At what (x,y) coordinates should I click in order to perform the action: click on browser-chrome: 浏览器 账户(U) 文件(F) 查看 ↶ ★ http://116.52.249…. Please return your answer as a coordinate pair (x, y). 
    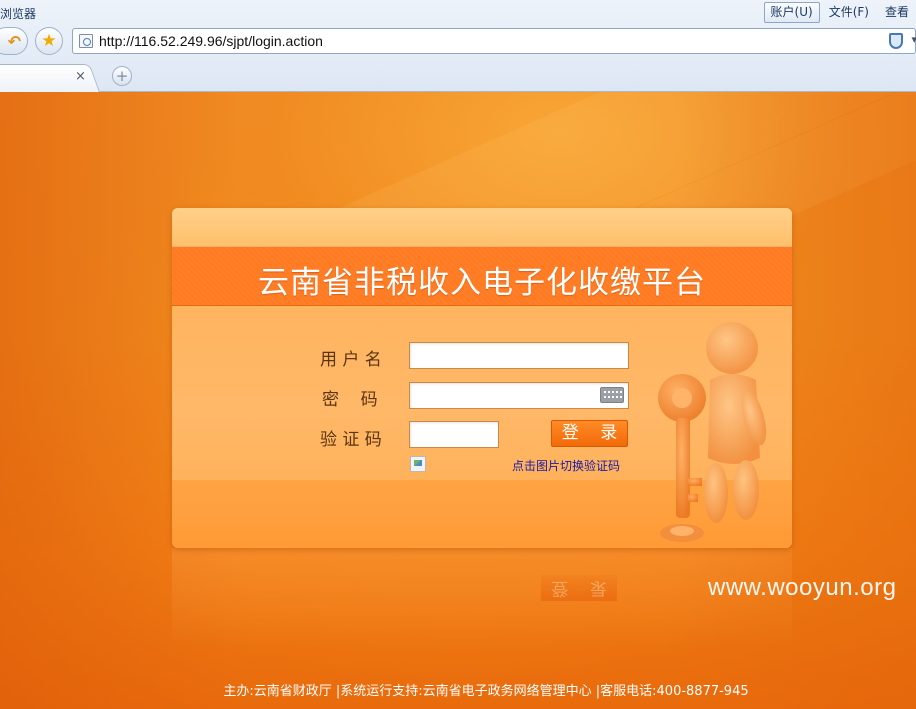
    Looking at the image, I should click on (458, 46).